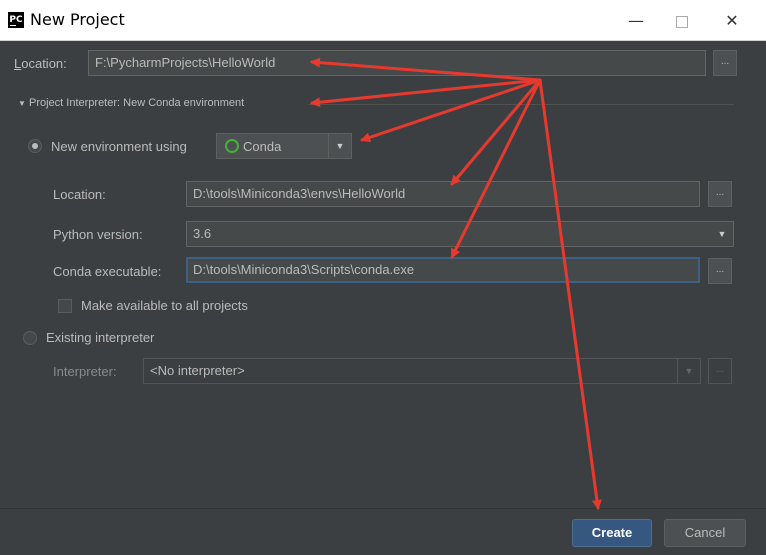 This screenshot has width=766, height=555. What do you see at coordinates (100, 337) in the screenshot?
I see `existing-interpreter-label: Existing interpreter` at bounding box center [100, 337].